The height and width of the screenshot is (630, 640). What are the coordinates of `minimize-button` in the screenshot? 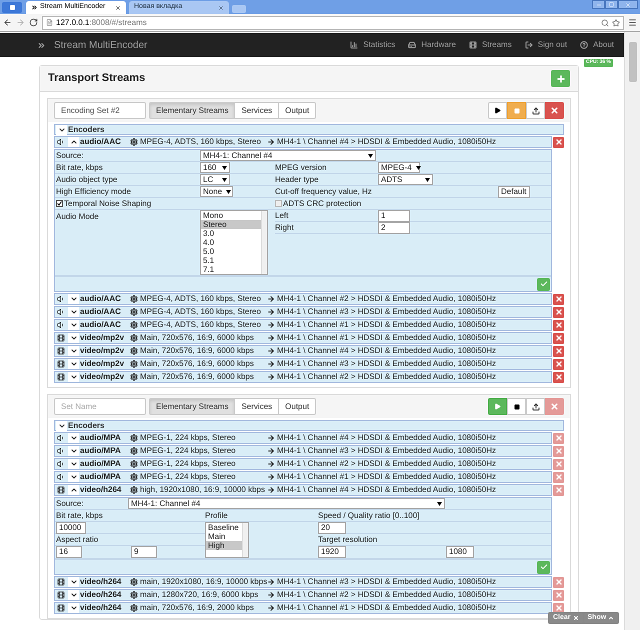 It's located at (598, 4).